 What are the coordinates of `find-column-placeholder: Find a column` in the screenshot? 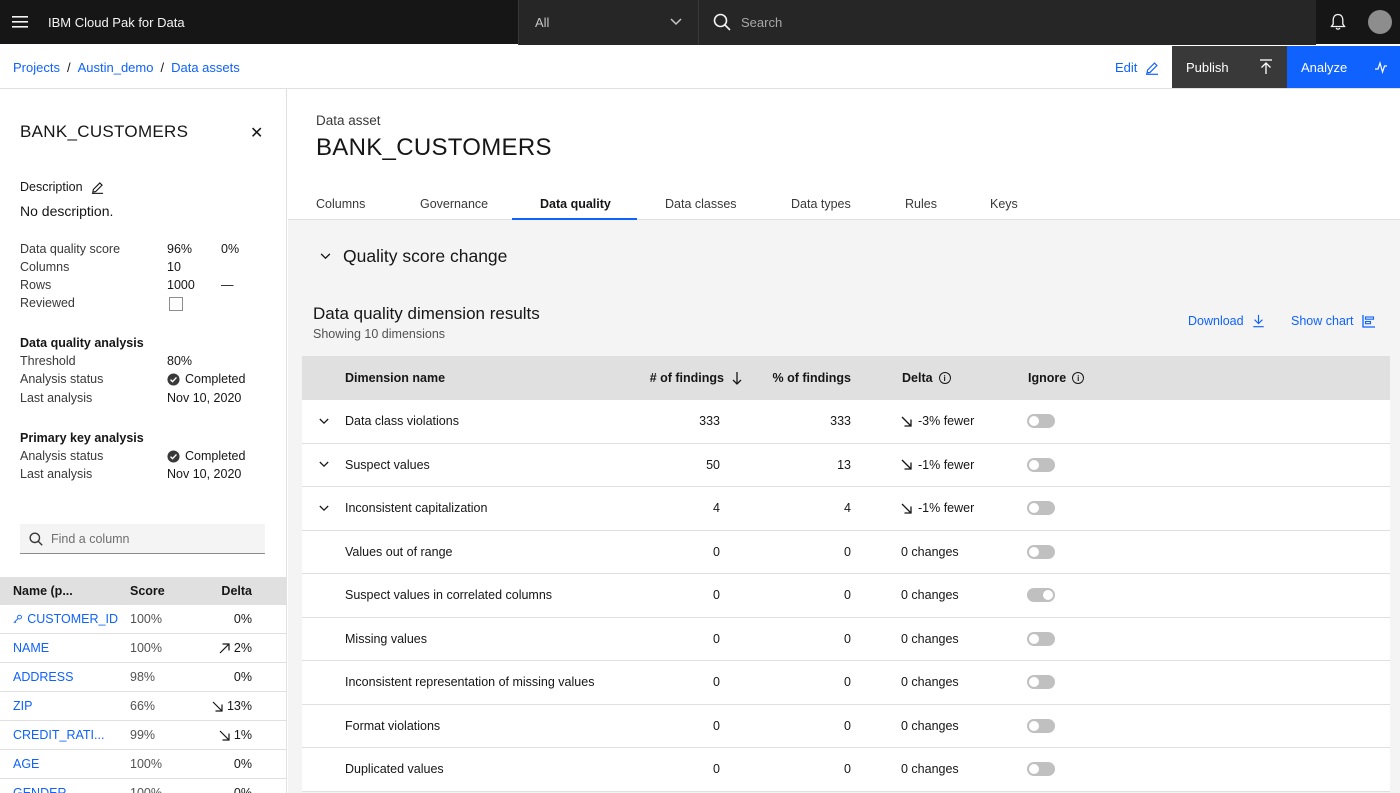 It's located at (90, 538).